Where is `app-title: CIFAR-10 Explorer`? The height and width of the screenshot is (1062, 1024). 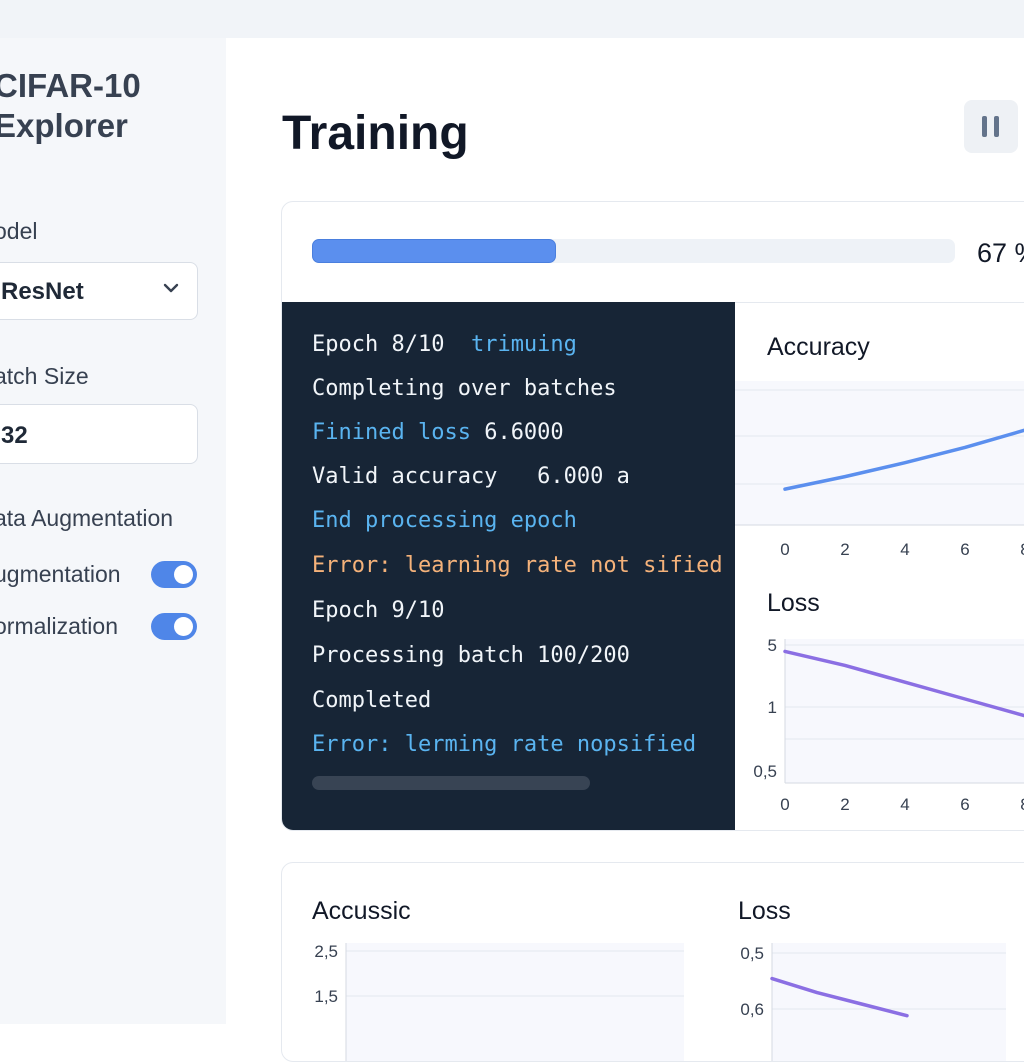
app-title: CIFAR-10 Explorer is located at coordinates (70, 106).